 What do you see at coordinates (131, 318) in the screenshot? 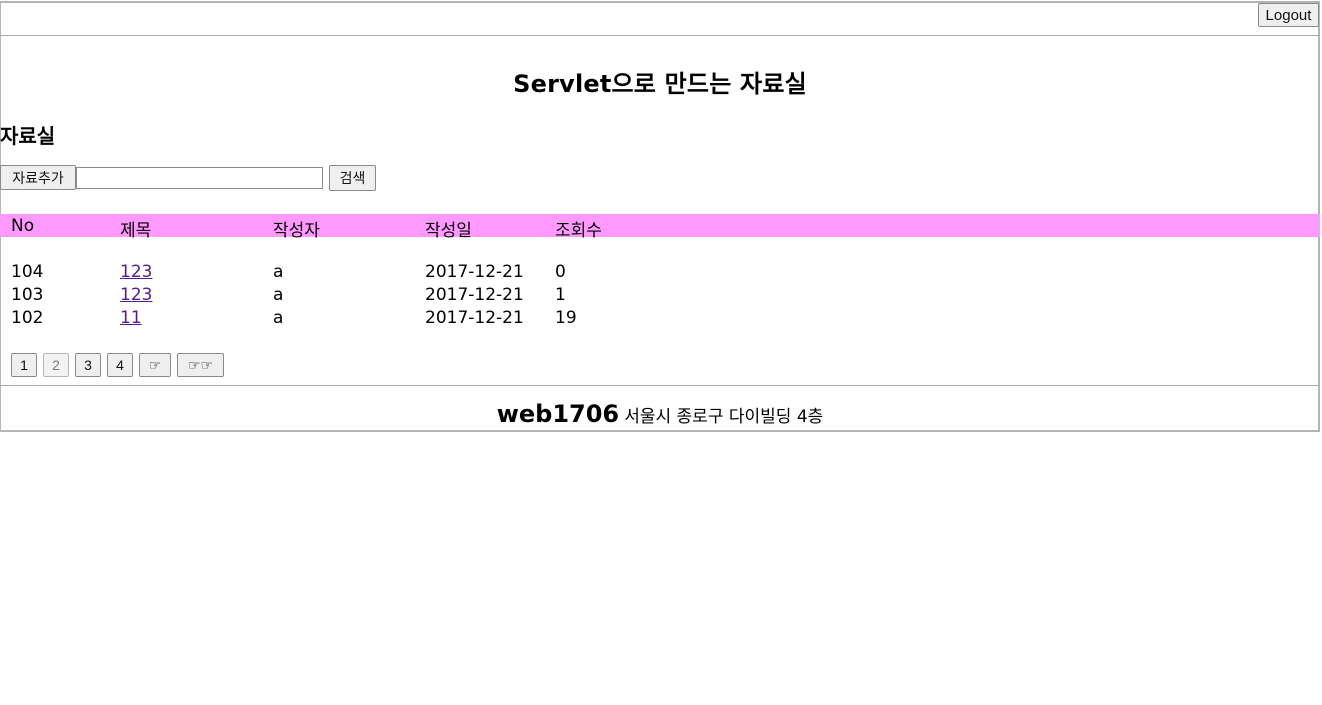
I see `row-title-link: 11` at bounding box center [131, 318].